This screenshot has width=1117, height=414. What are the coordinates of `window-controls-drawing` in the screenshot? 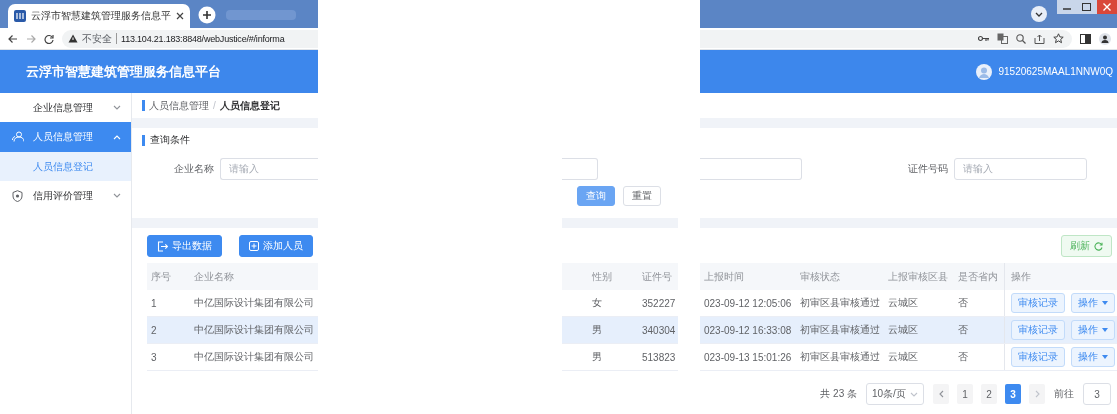 It's located at (1087, 7).